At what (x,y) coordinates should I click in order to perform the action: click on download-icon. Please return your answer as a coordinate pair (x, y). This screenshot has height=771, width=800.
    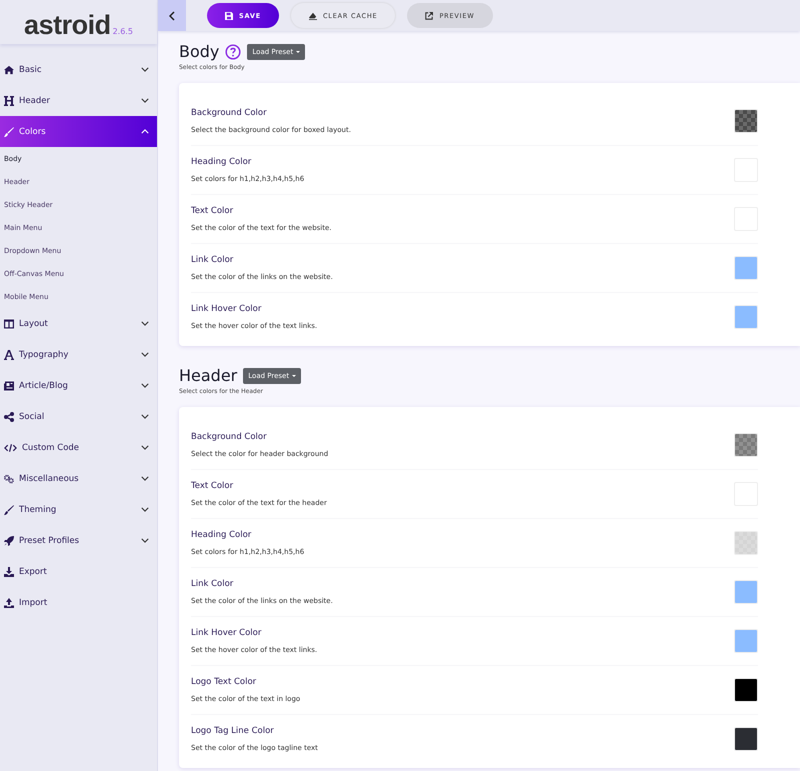
    Looking at the image, I should click on (9, 571).